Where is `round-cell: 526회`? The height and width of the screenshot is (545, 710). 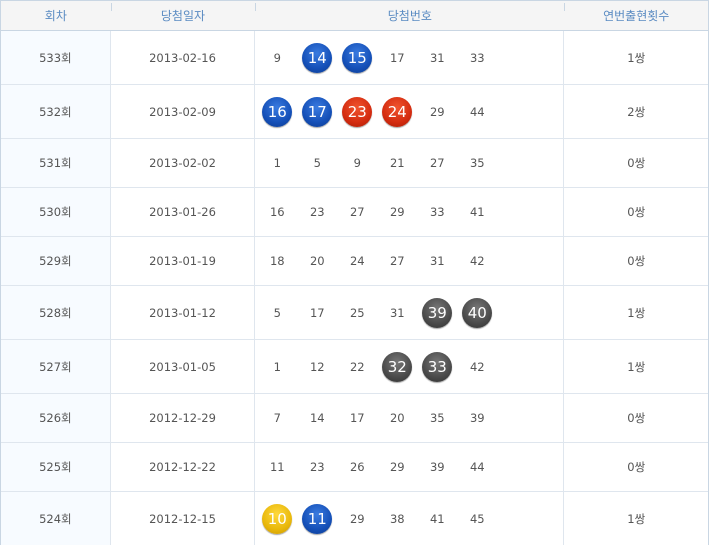
round-cell: 526회 is located at coordinates (56, 418).